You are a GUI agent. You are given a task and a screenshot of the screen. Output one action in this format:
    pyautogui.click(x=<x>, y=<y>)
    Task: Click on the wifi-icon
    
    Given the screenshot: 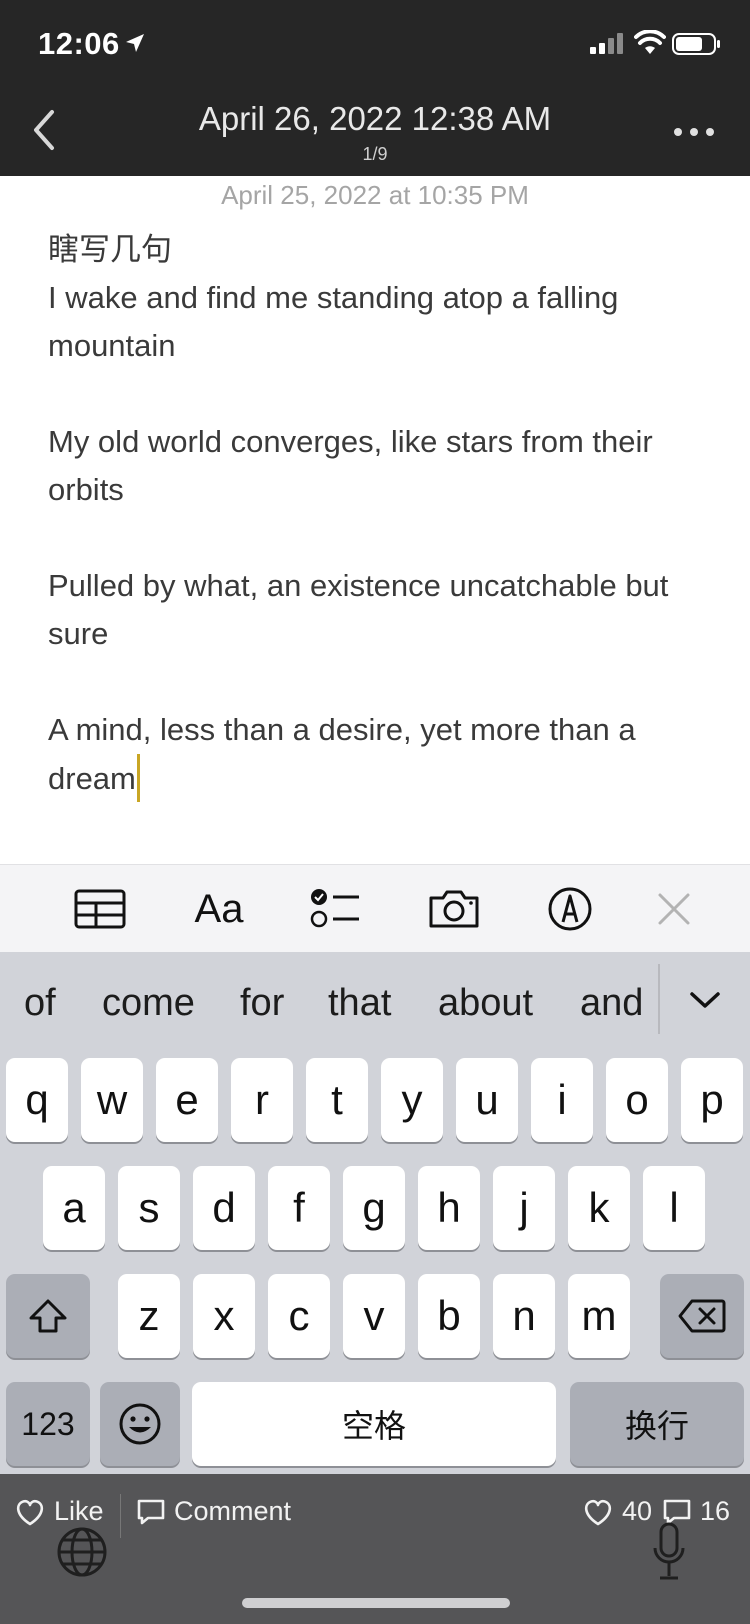 What is the action you would take?
    pyautogui.click(x=650, y=42)
    